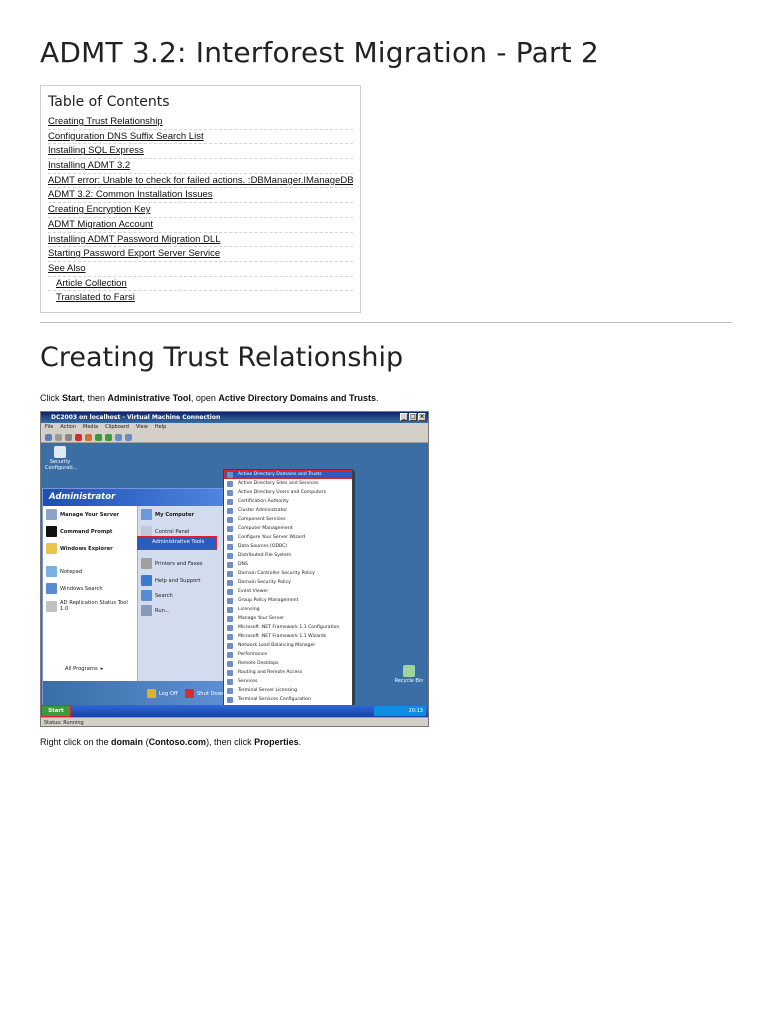 The height and width of the screenshot is (1024, 768). What do you see at coordinates (288, 609) in the screenshot?
I see `submenu-item: Licensing` at bounding box center [288, 609].